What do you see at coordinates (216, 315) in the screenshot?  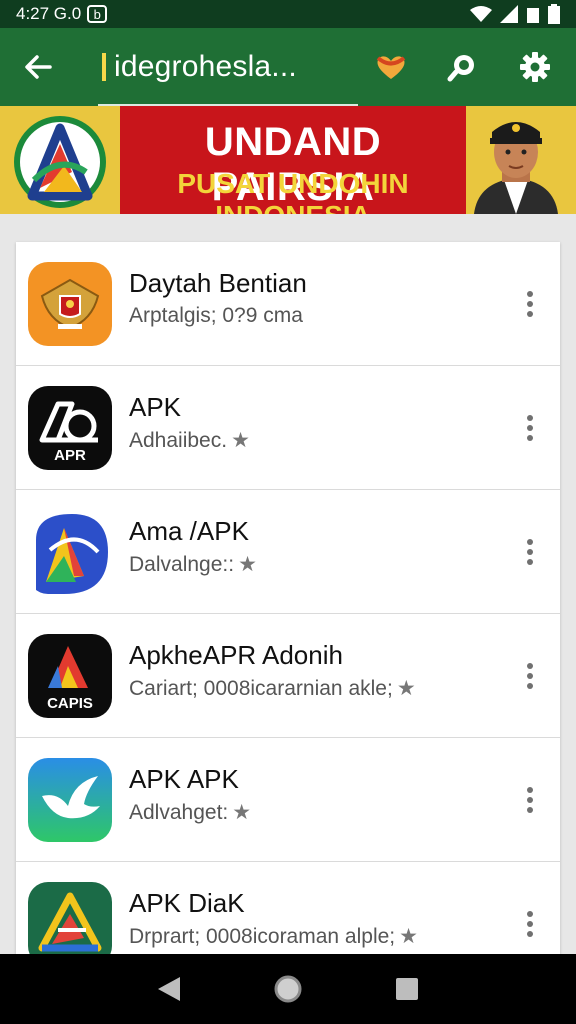 I see `app-subtitle: Arptalgis; 0?9 cma` at bounding box center [216, 315].